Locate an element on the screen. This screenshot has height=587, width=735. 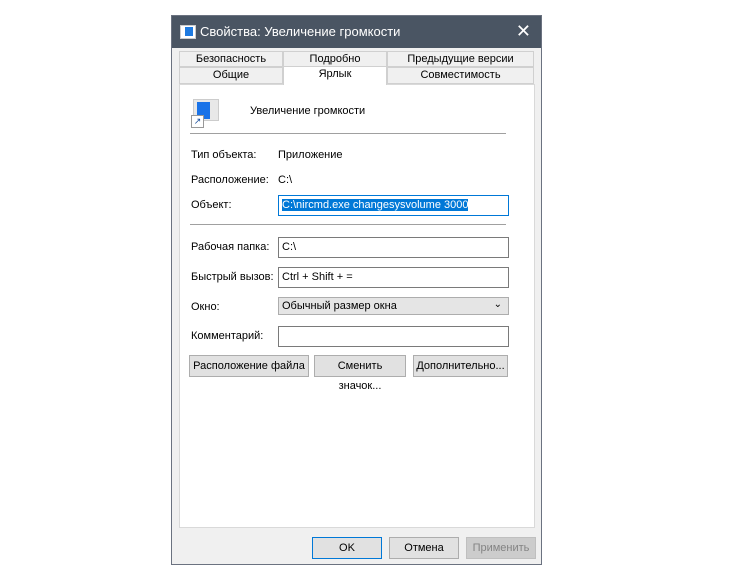
close-icon: ✕ is located at coordinates (523, 31).